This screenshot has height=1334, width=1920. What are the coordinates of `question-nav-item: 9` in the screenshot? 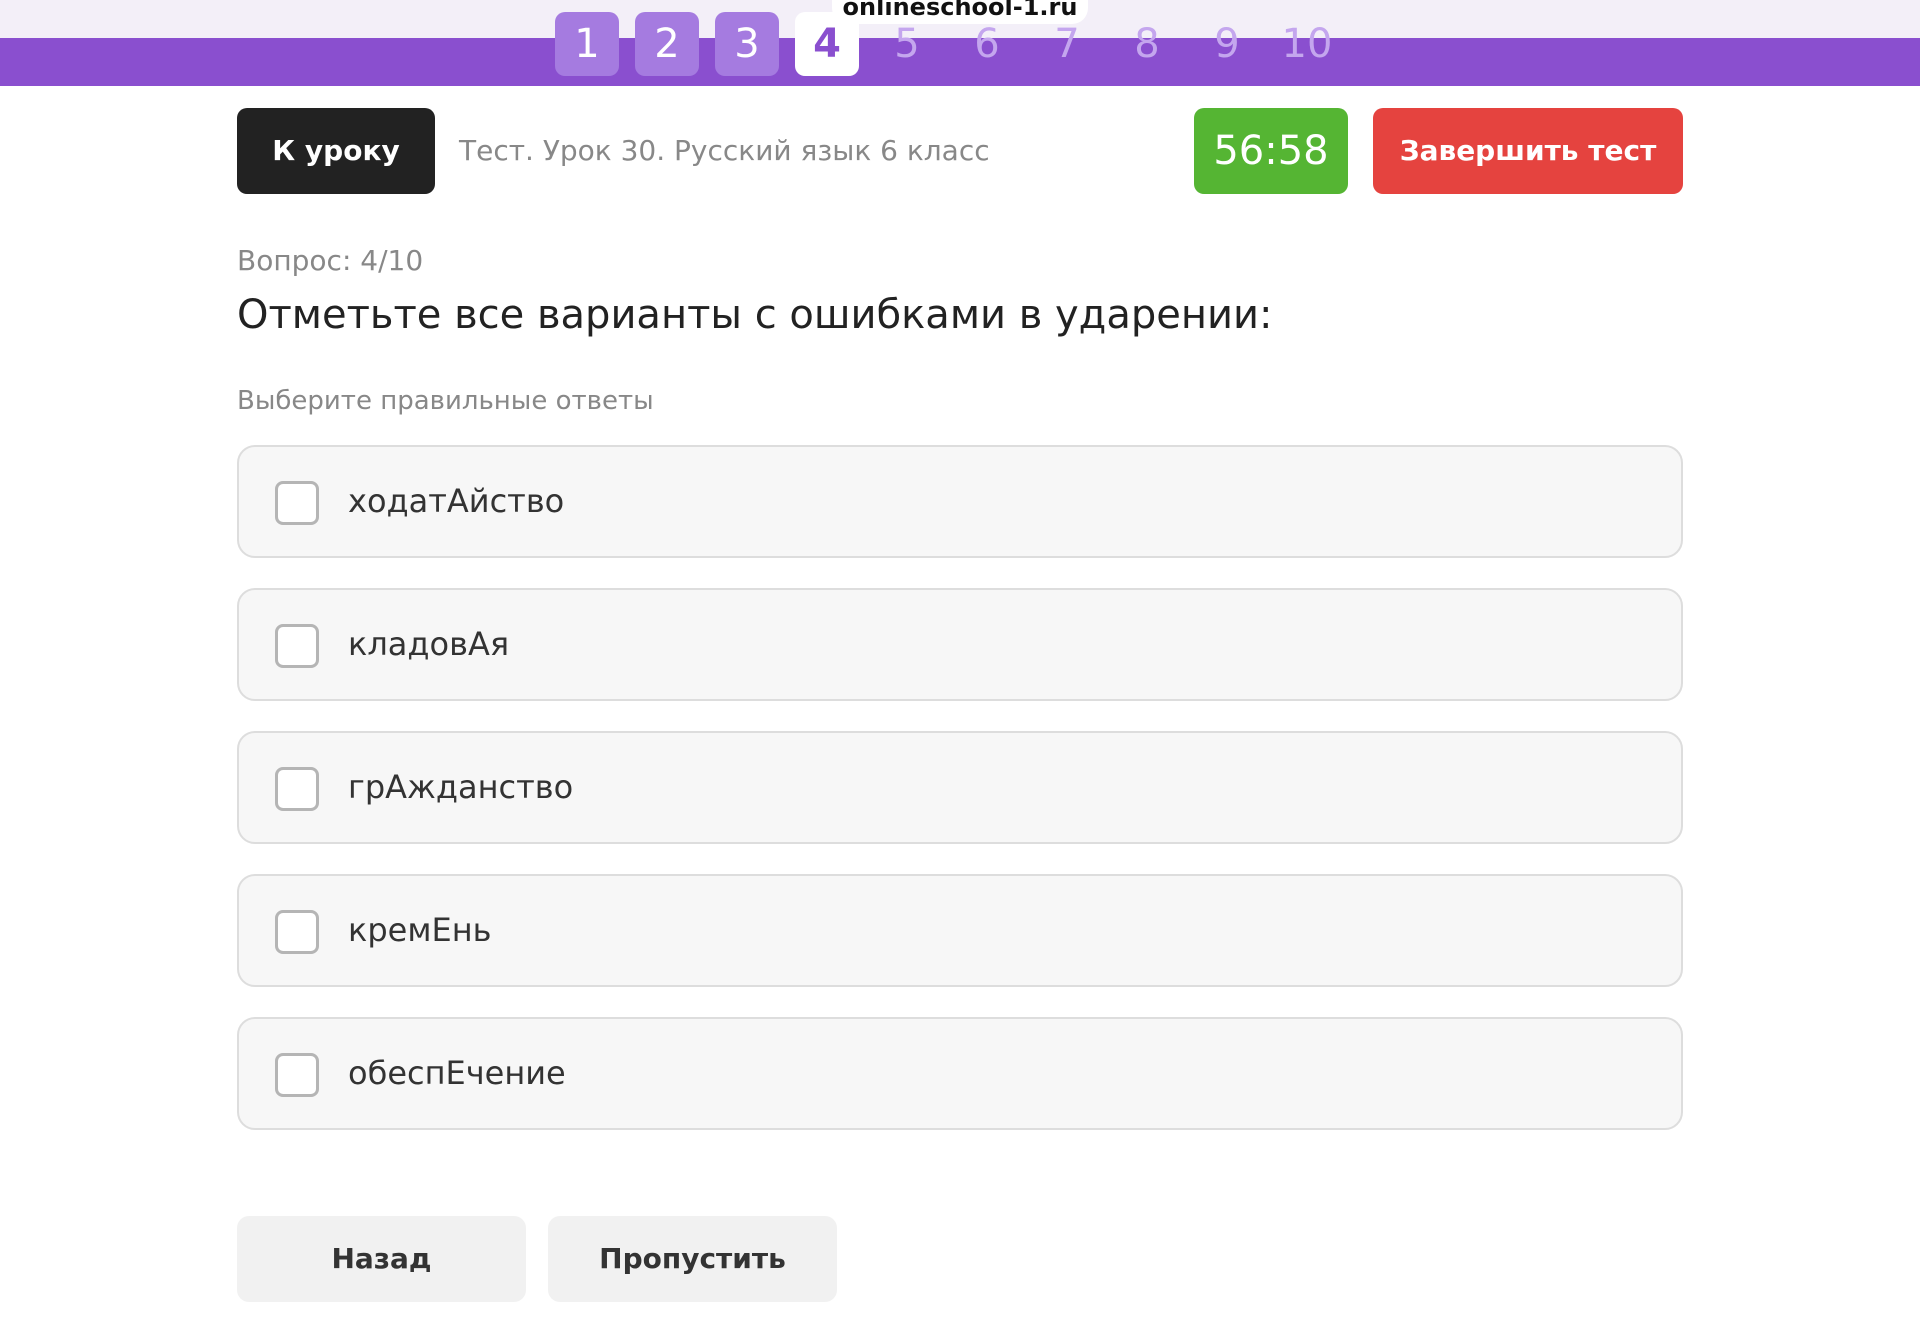 It's located at (1227, 44).